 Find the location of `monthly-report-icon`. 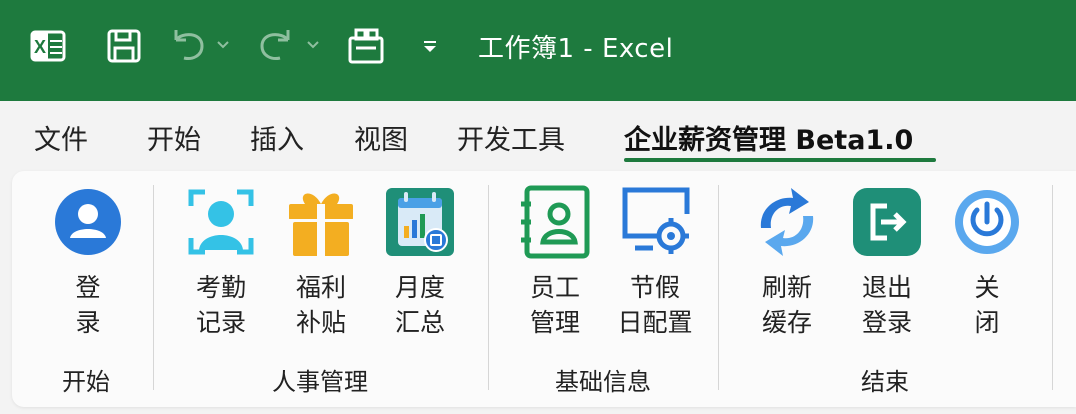

monthly-report-icon is located at coordinates (420, 222).